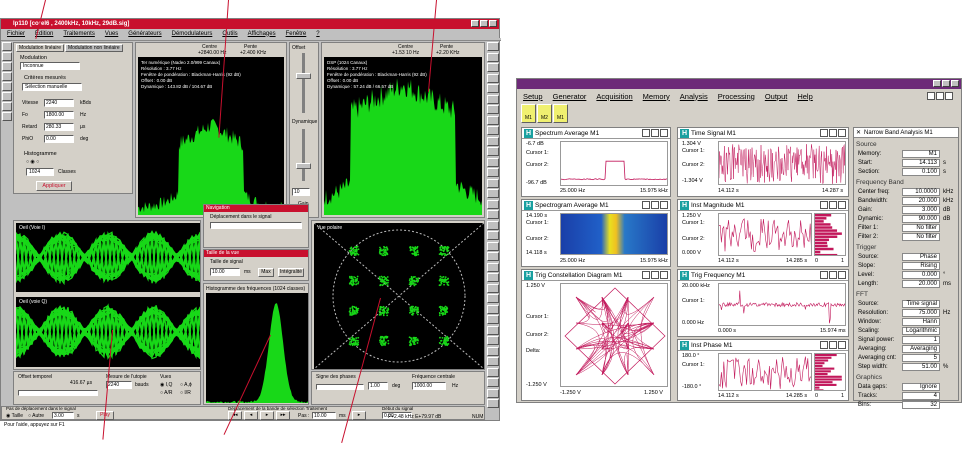 The image size is (963, 450). I want to click on offset-slider, so click(303, 83).